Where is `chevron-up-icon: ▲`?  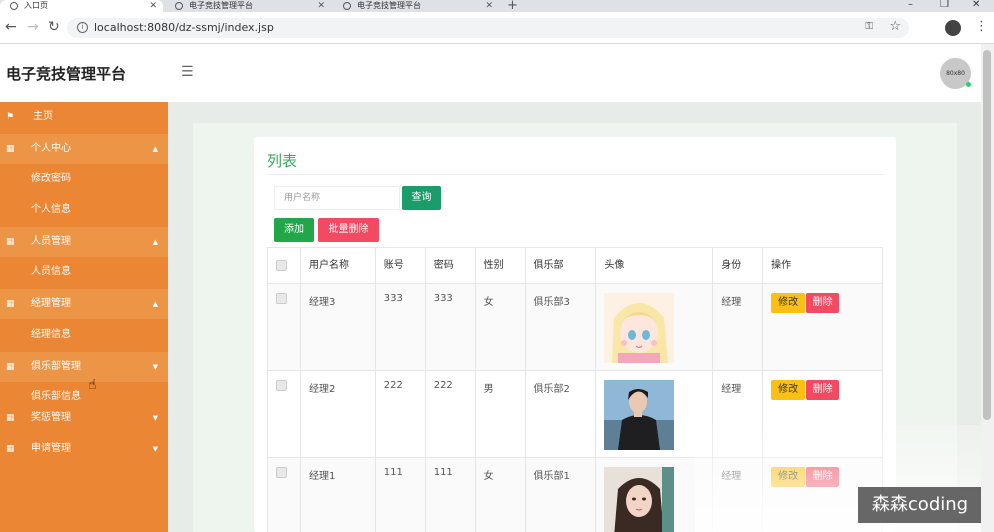
chevron-up-icon: ▲ is located at coordinates (155, 149).